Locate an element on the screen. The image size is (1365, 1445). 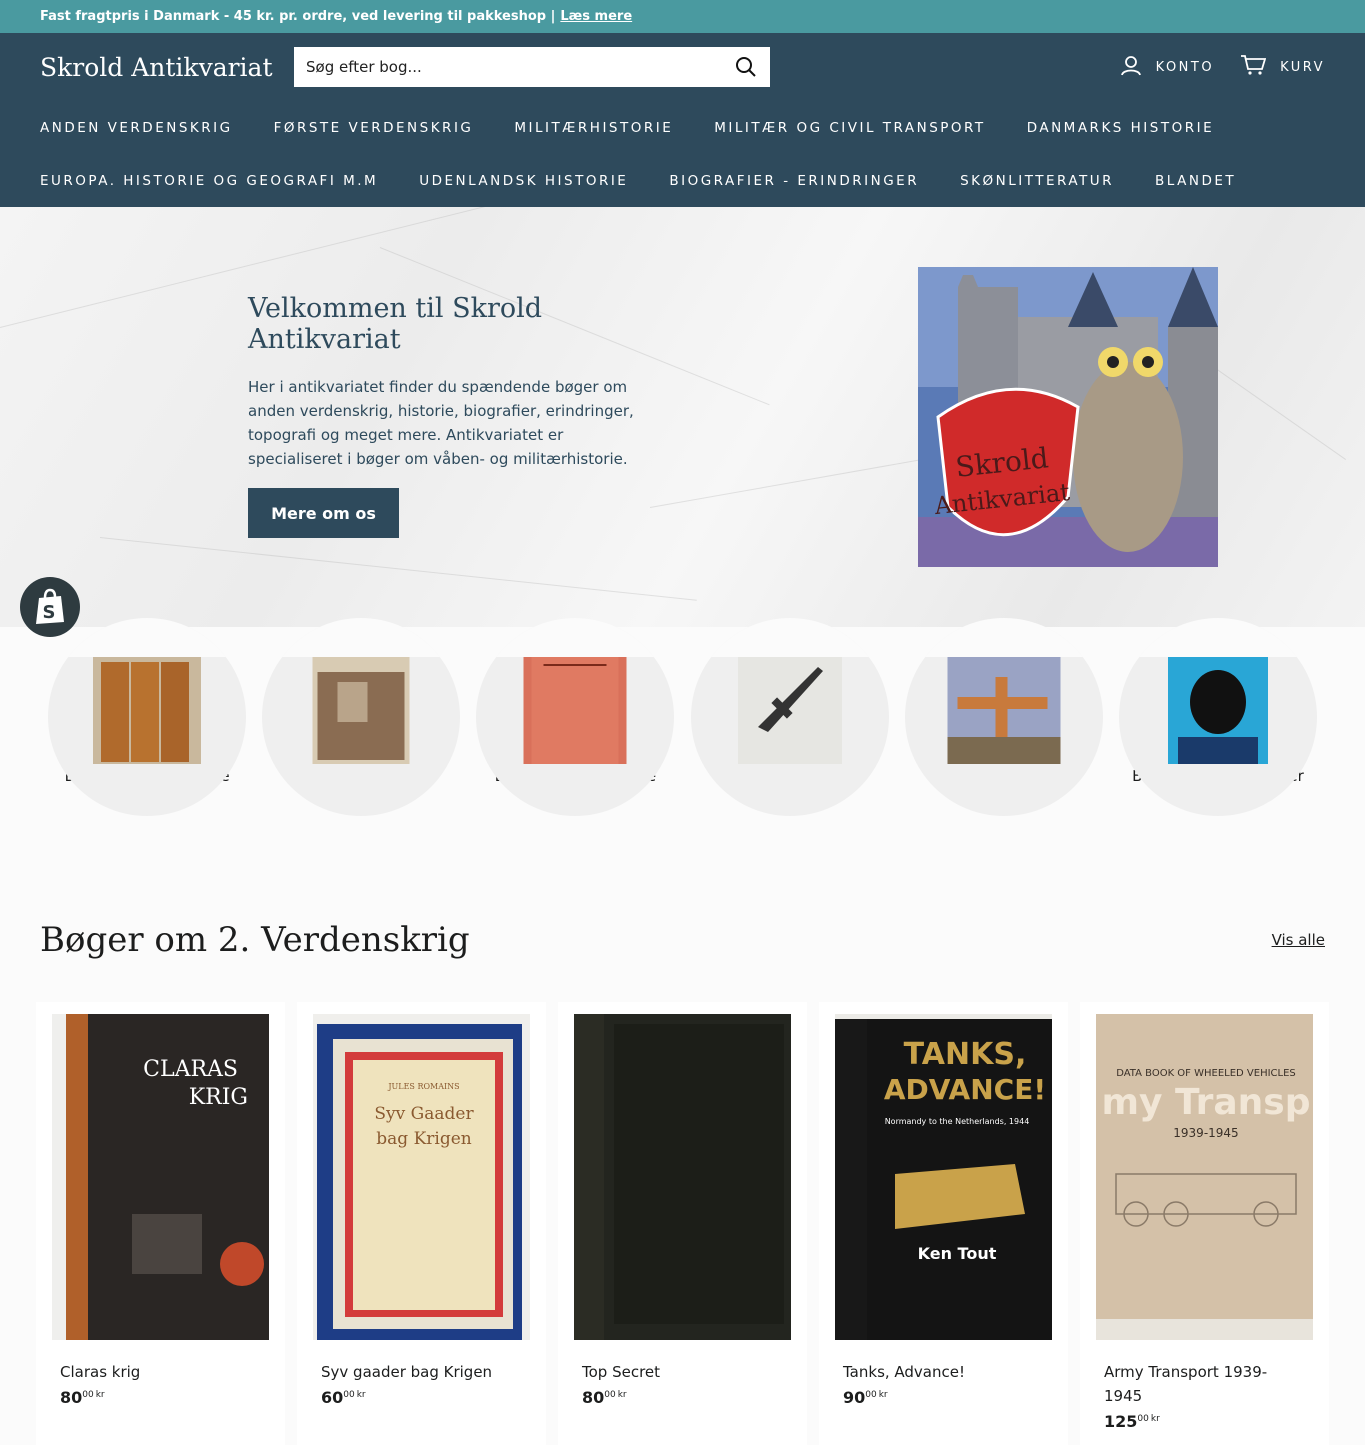
svg-text: KRIG is located at coordinates (218, 1097).